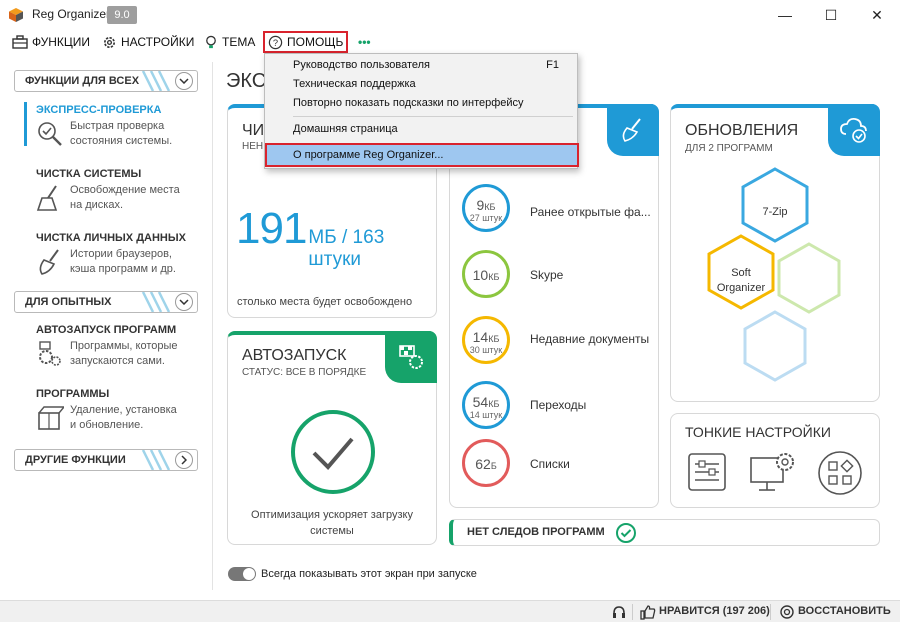 This screenshot has height=622, width=900. Describe the element at coordinates (75, 460) in the screenshot. I see `sidebar-group-other-label: ДРУГИЕ ФУНКЦИИ` at that location.